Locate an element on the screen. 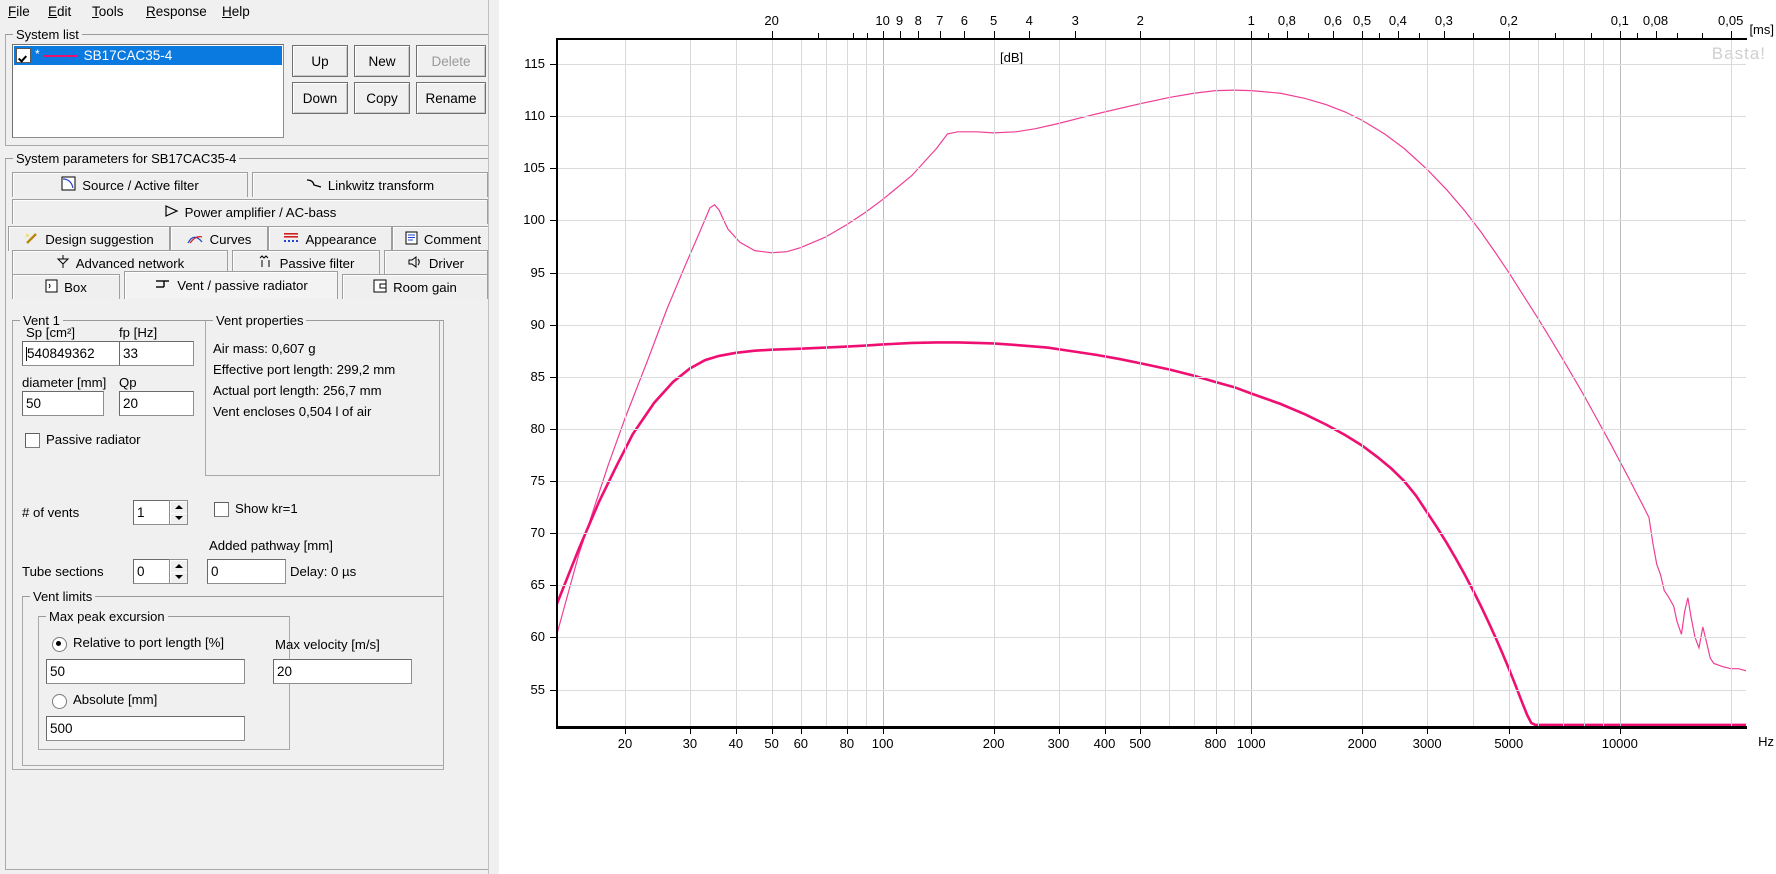 Image resolution: width=1776 pixels, height=874 pixels. up-button: Up is located at coordinates (320, 61).